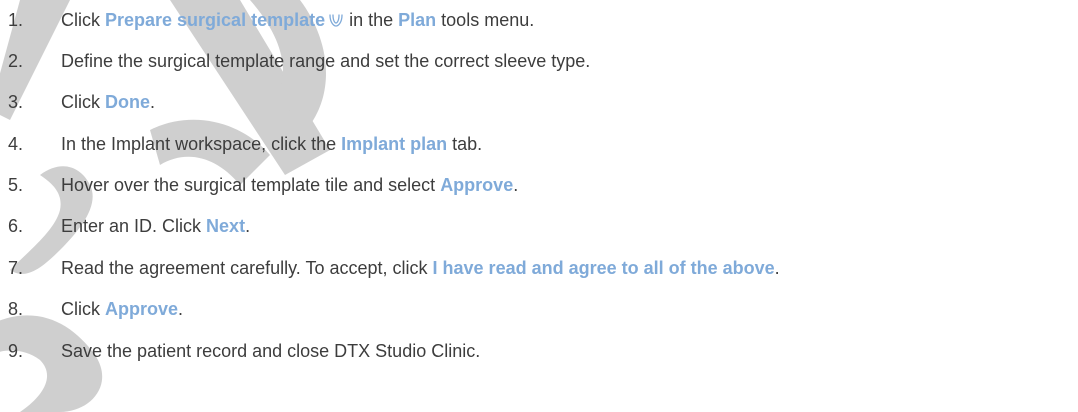 This screenshot has width=1078, height=412. Describe the element at coordinates (215, 20) in the screenshot. I see `ui-reference: Prepare surgical template` at that location.